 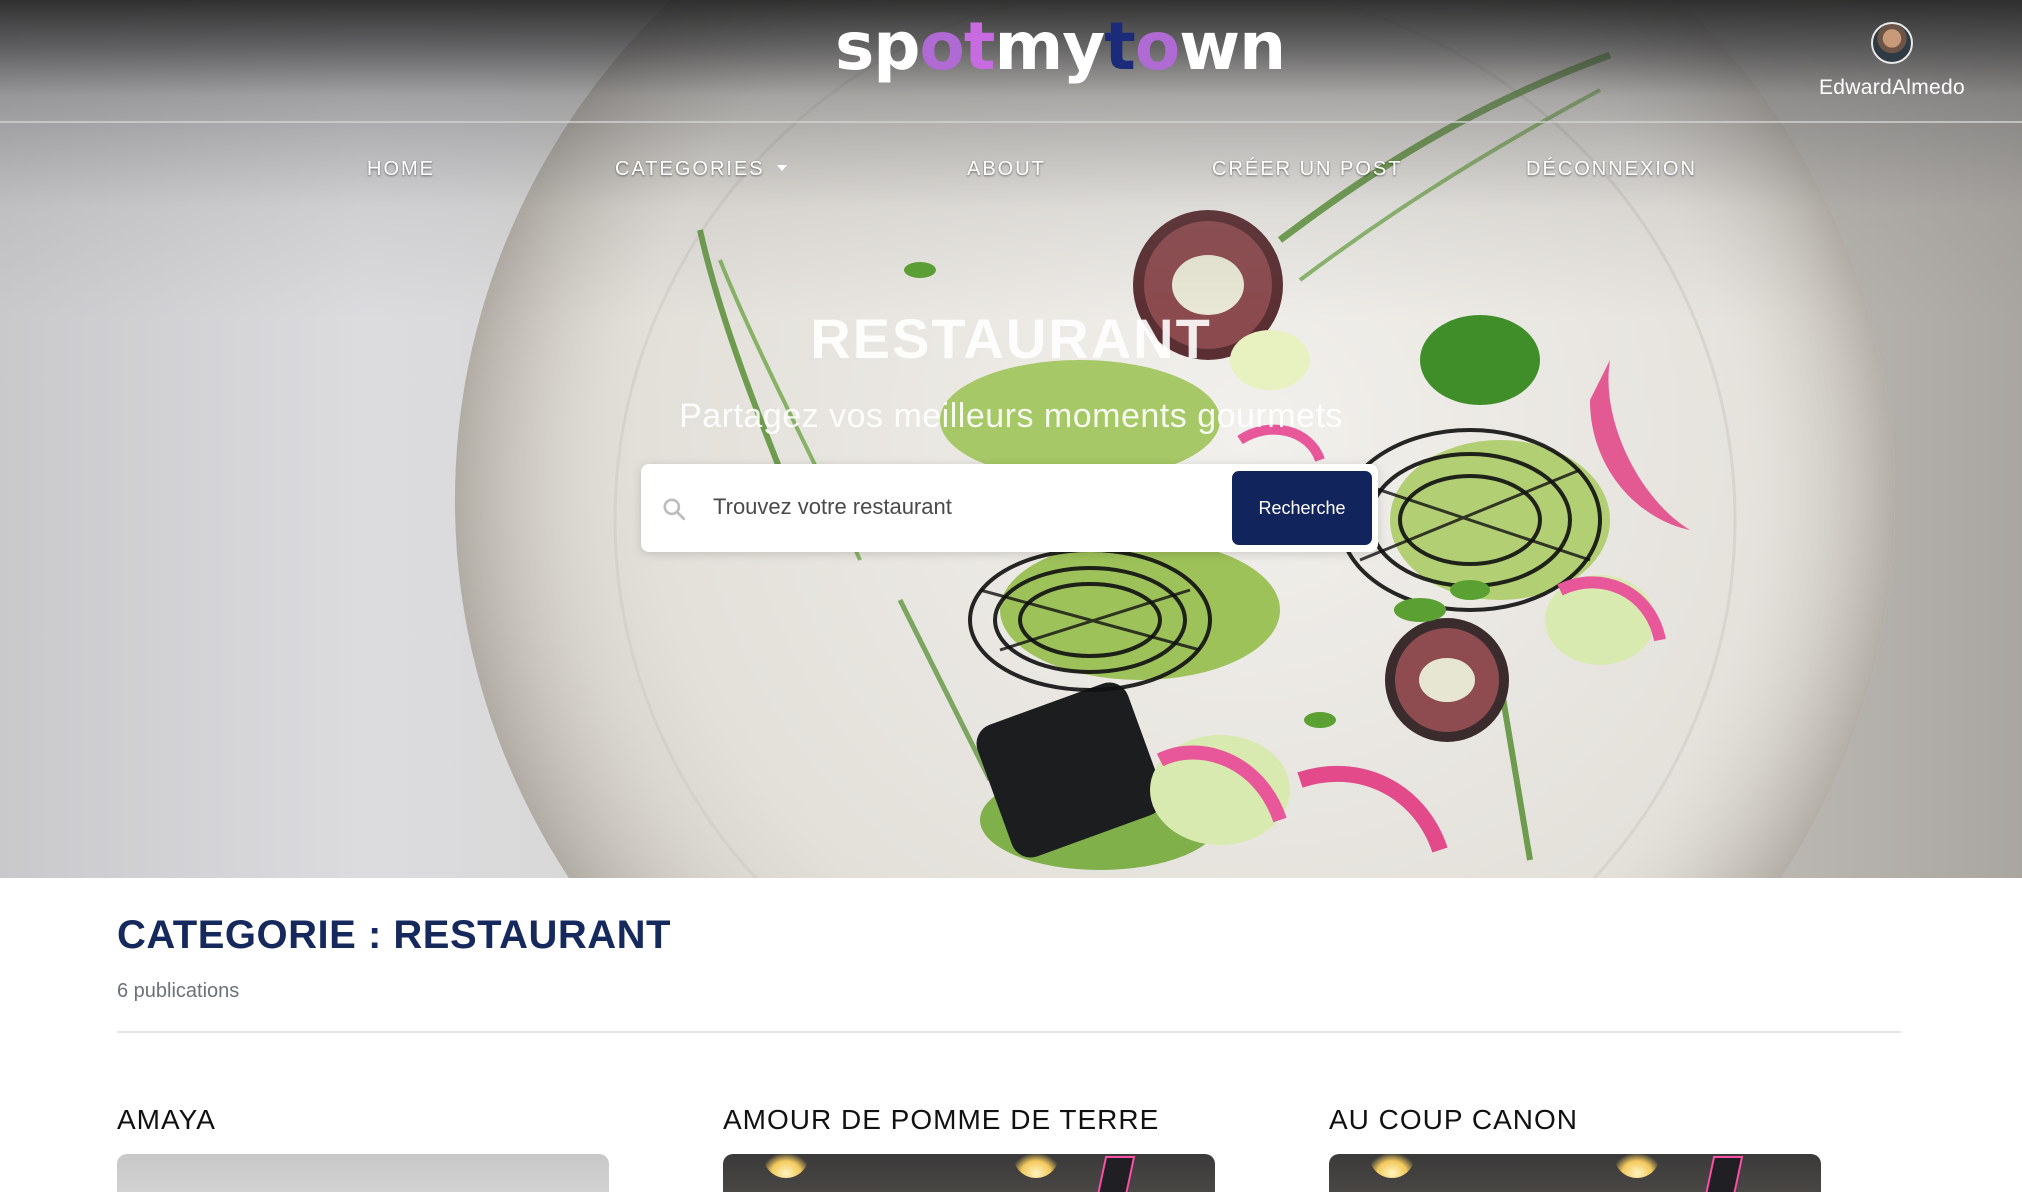 I want to click on search-bar: Recherche, so click(x=1009, y=508).